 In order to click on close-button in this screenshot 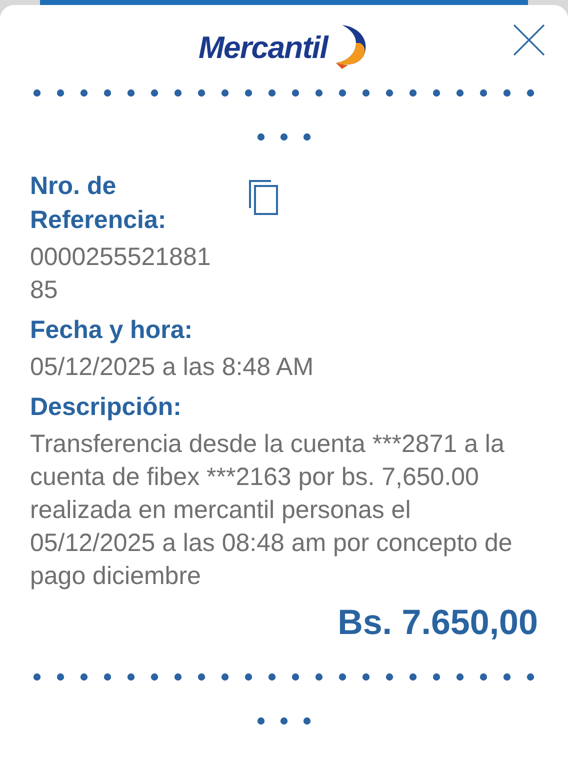, I will do `click(529, 40)`.